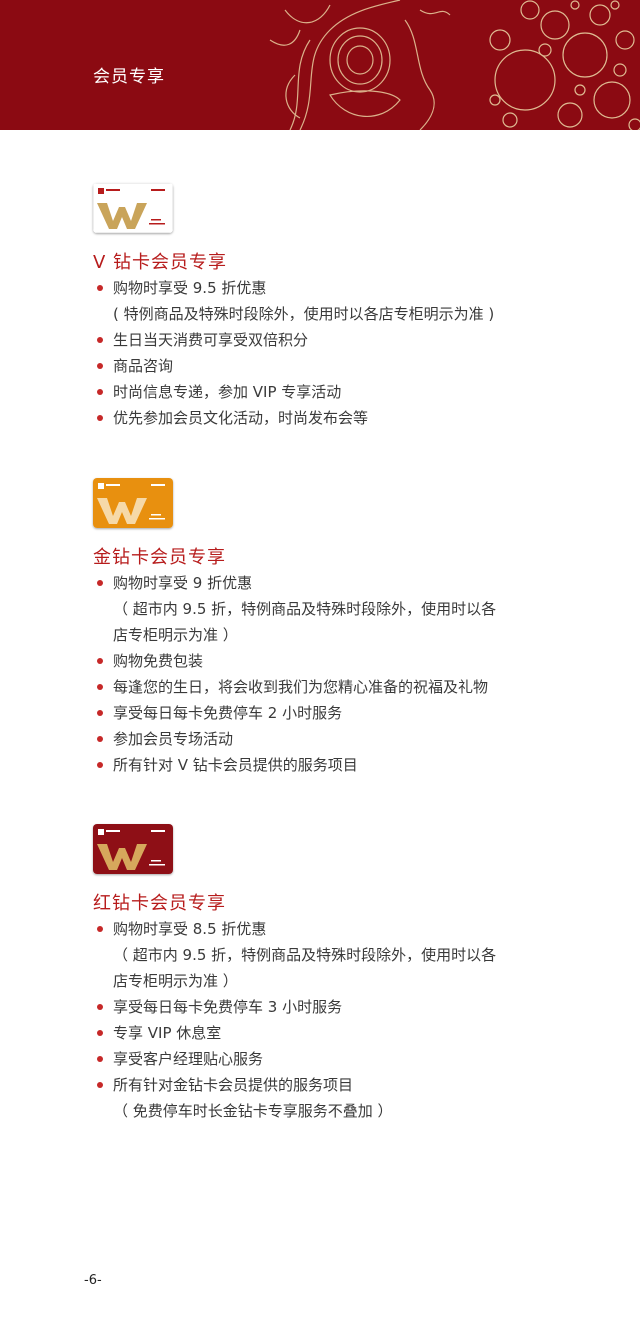 Image resolution: width=640 pixels, height=1342 pixels. Describe the element at coordinates (320, 65) in the screenshot. I see `page-header: 会员专享` at that location.